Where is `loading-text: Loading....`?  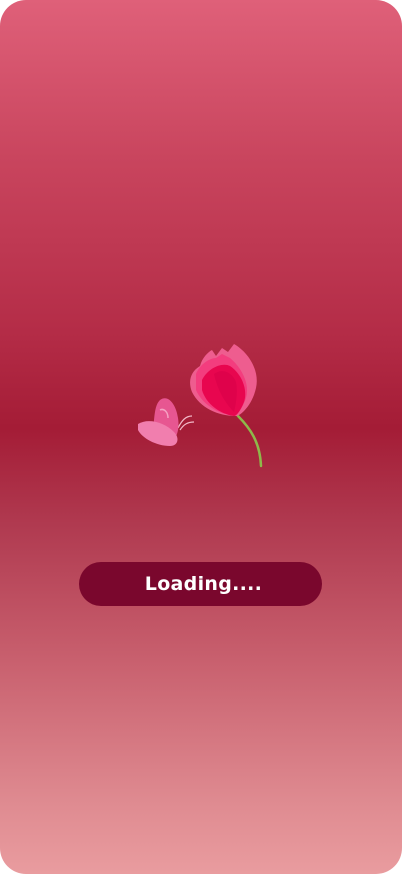
loading-text: Loading.... is located at coordinates (203, 584).